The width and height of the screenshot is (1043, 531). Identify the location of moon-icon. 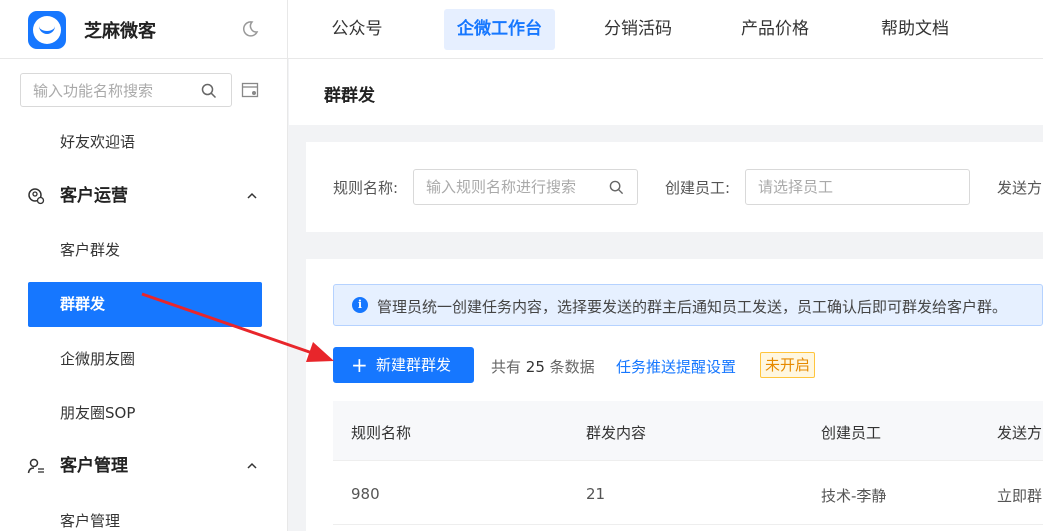
(250, 29).